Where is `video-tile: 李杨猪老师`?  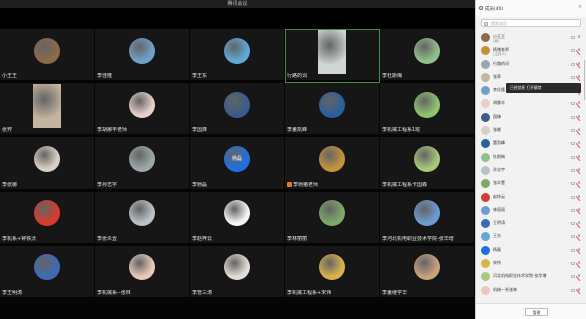 video-tile: 李杨猪老师 is located at coordinates (332, 164).